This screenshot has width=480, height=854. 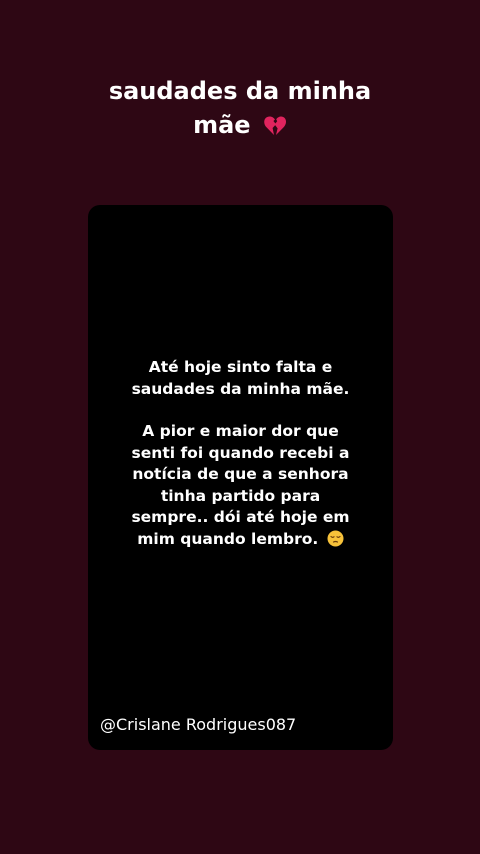 I want to click on message-line: A pior e maior dor que, so click(x=240, y=431).